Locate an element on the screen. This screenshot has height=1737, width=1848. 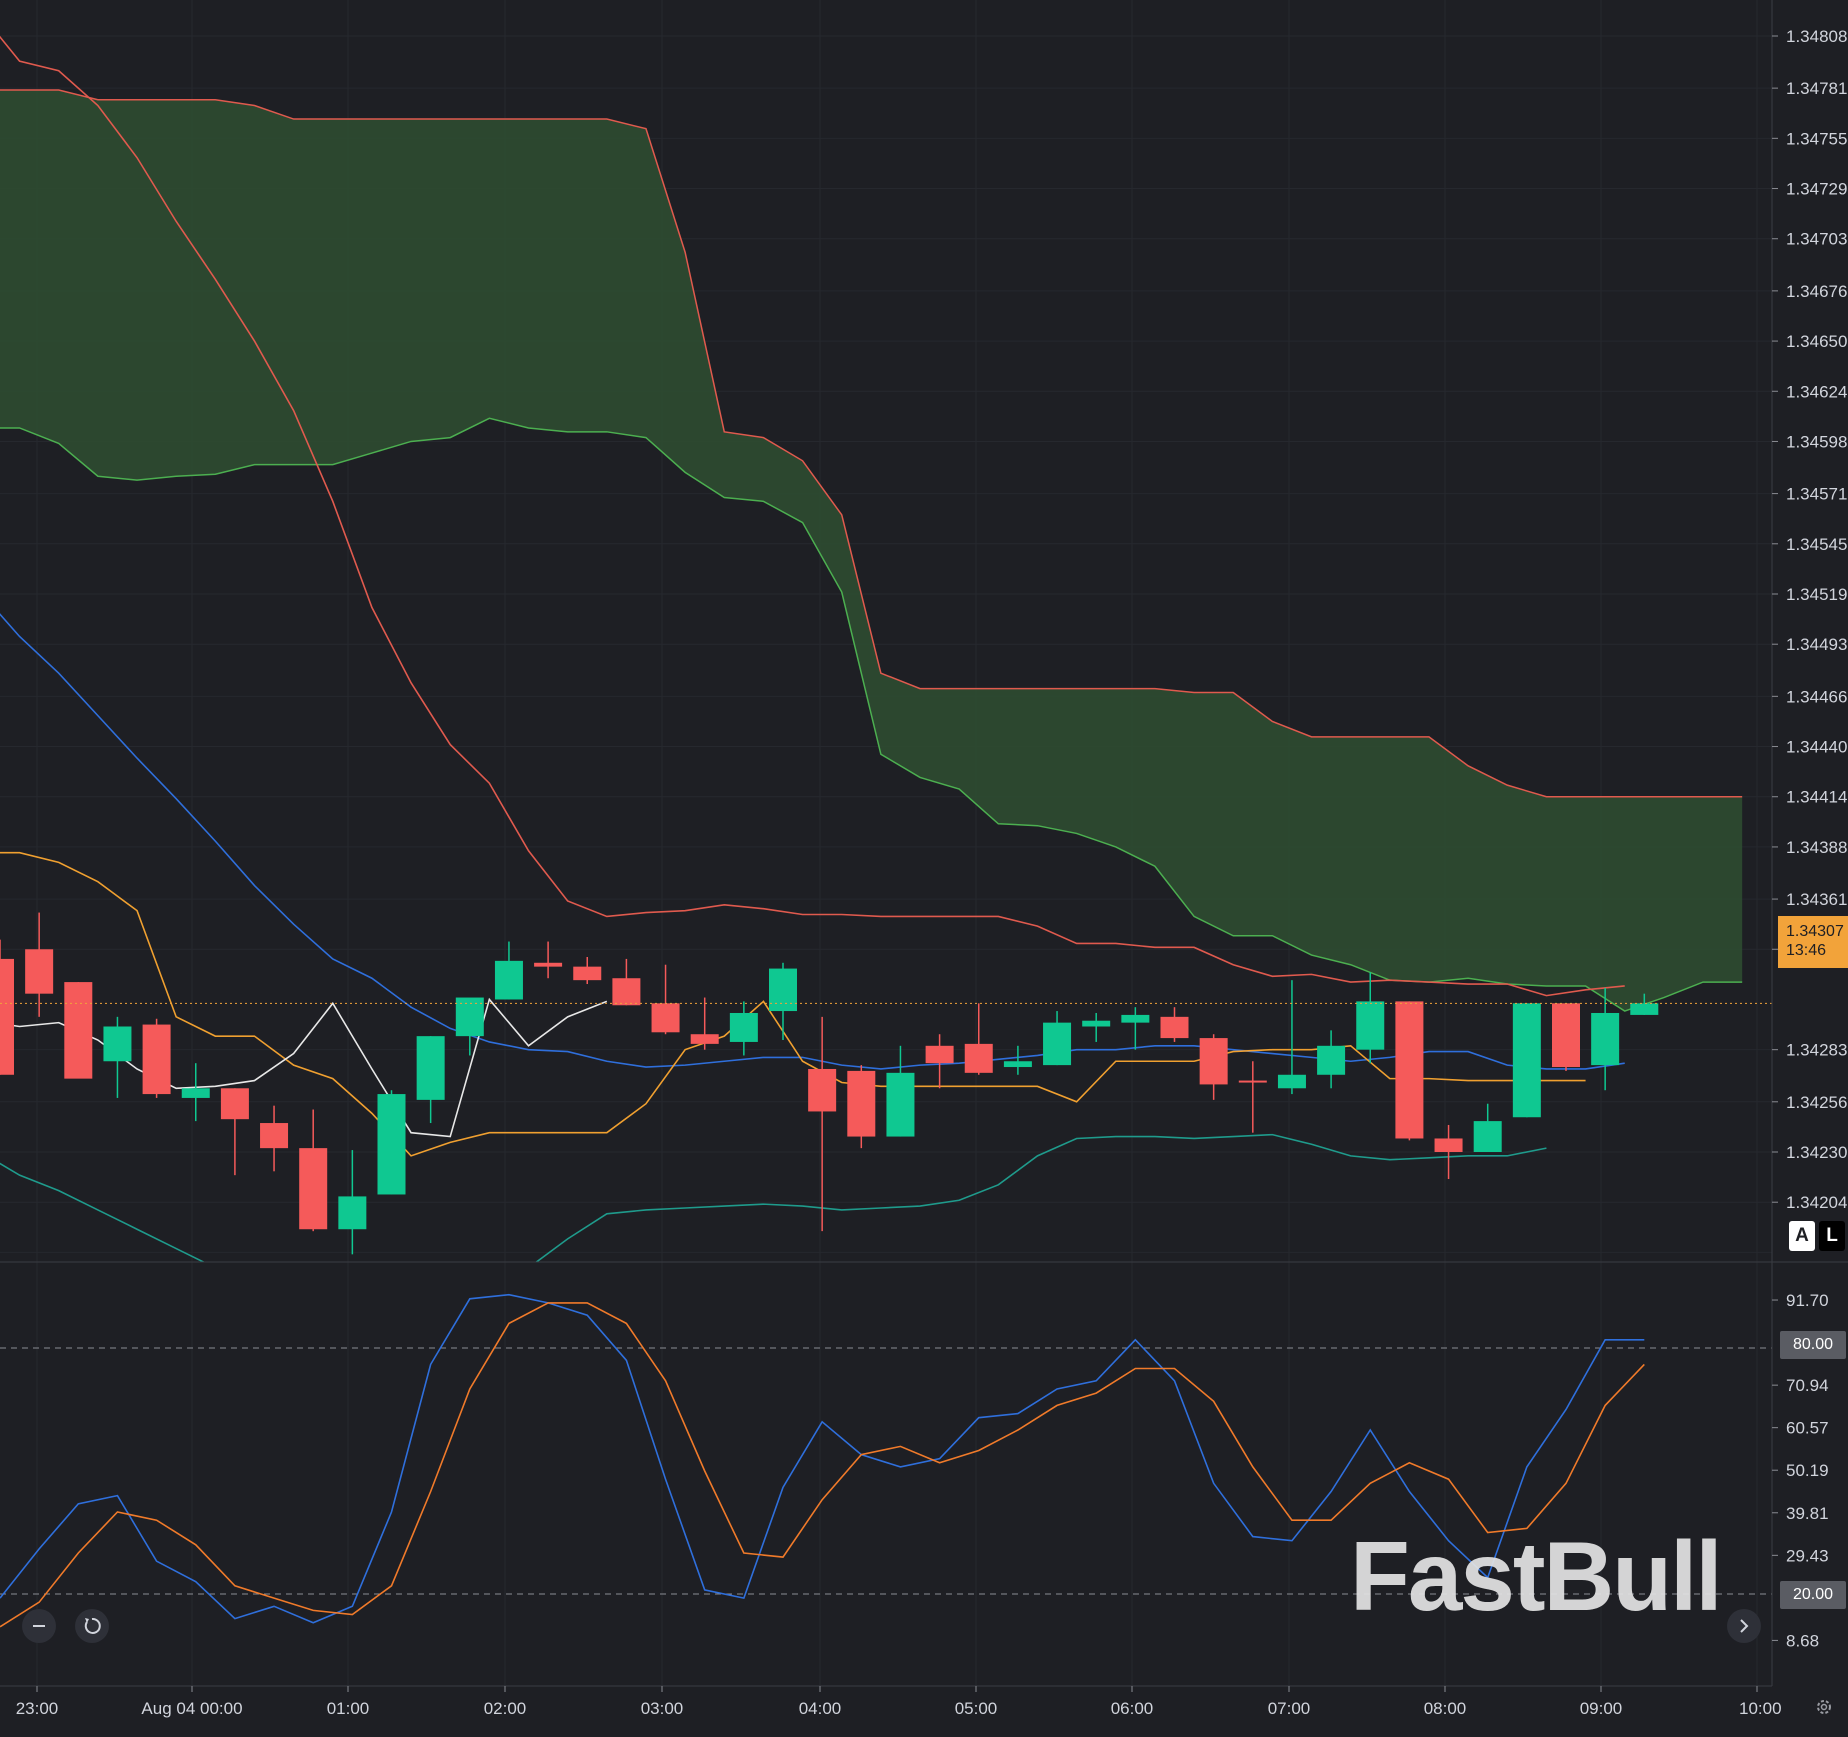
gear-icon is located at coordinates (1824, 1707).